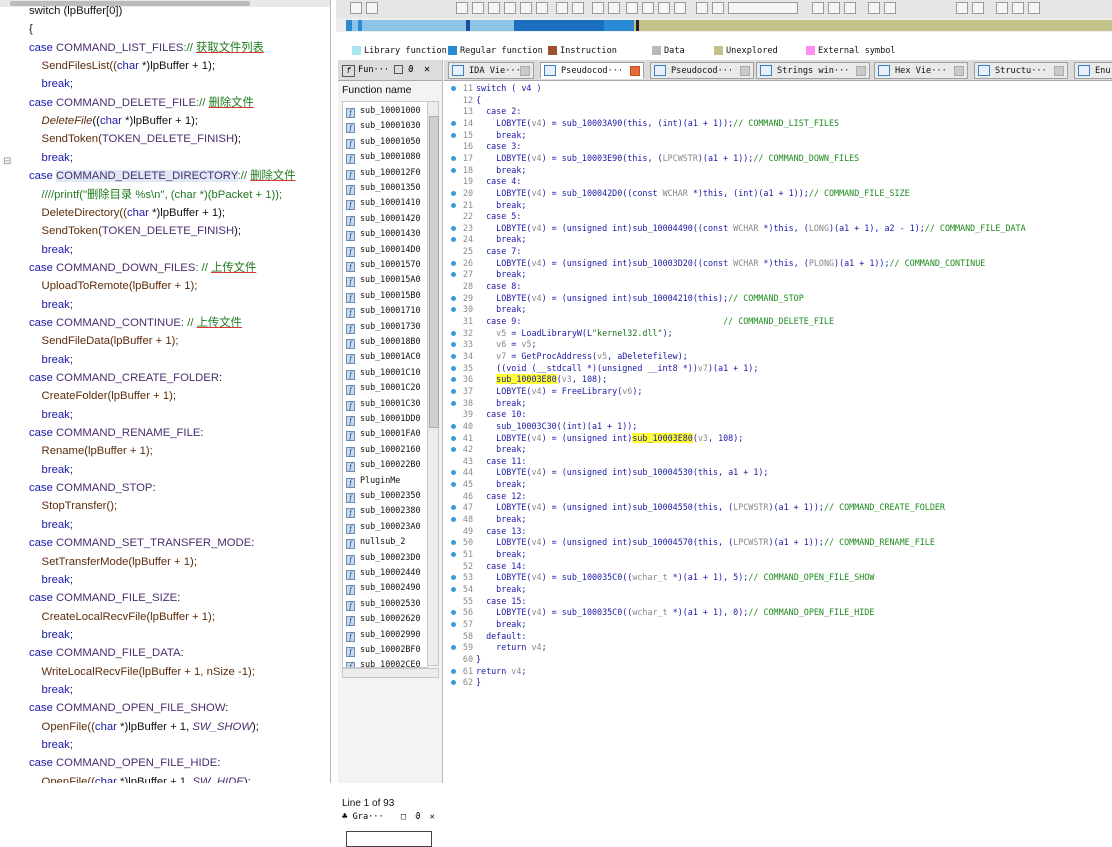 This screenshot has height=847, width=1112. What do you see at coordinates (779, 310) in the screenshot?
I see `pseudocode-line: 30 break;` at bounding box center [779, 310].